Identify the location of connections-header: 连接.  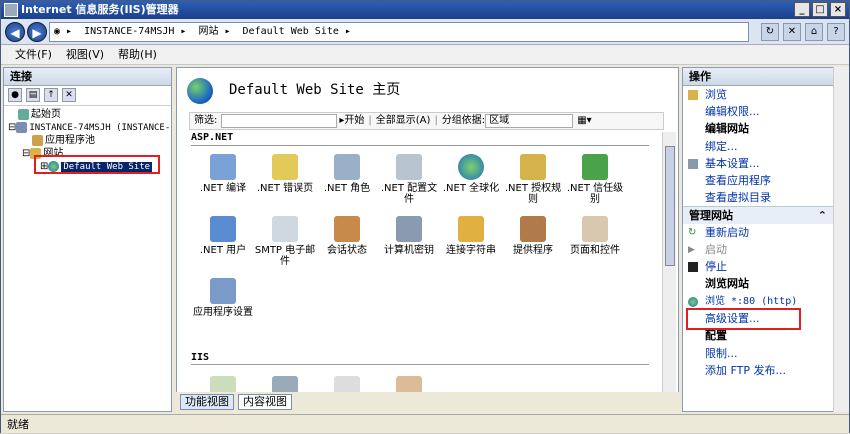
(87, 77).